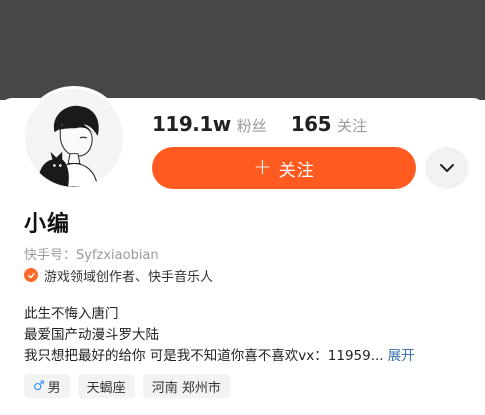  Describe the element at coordinates (191, 124) in the screenshot. I see `followers-count: 119.1w` at that location.